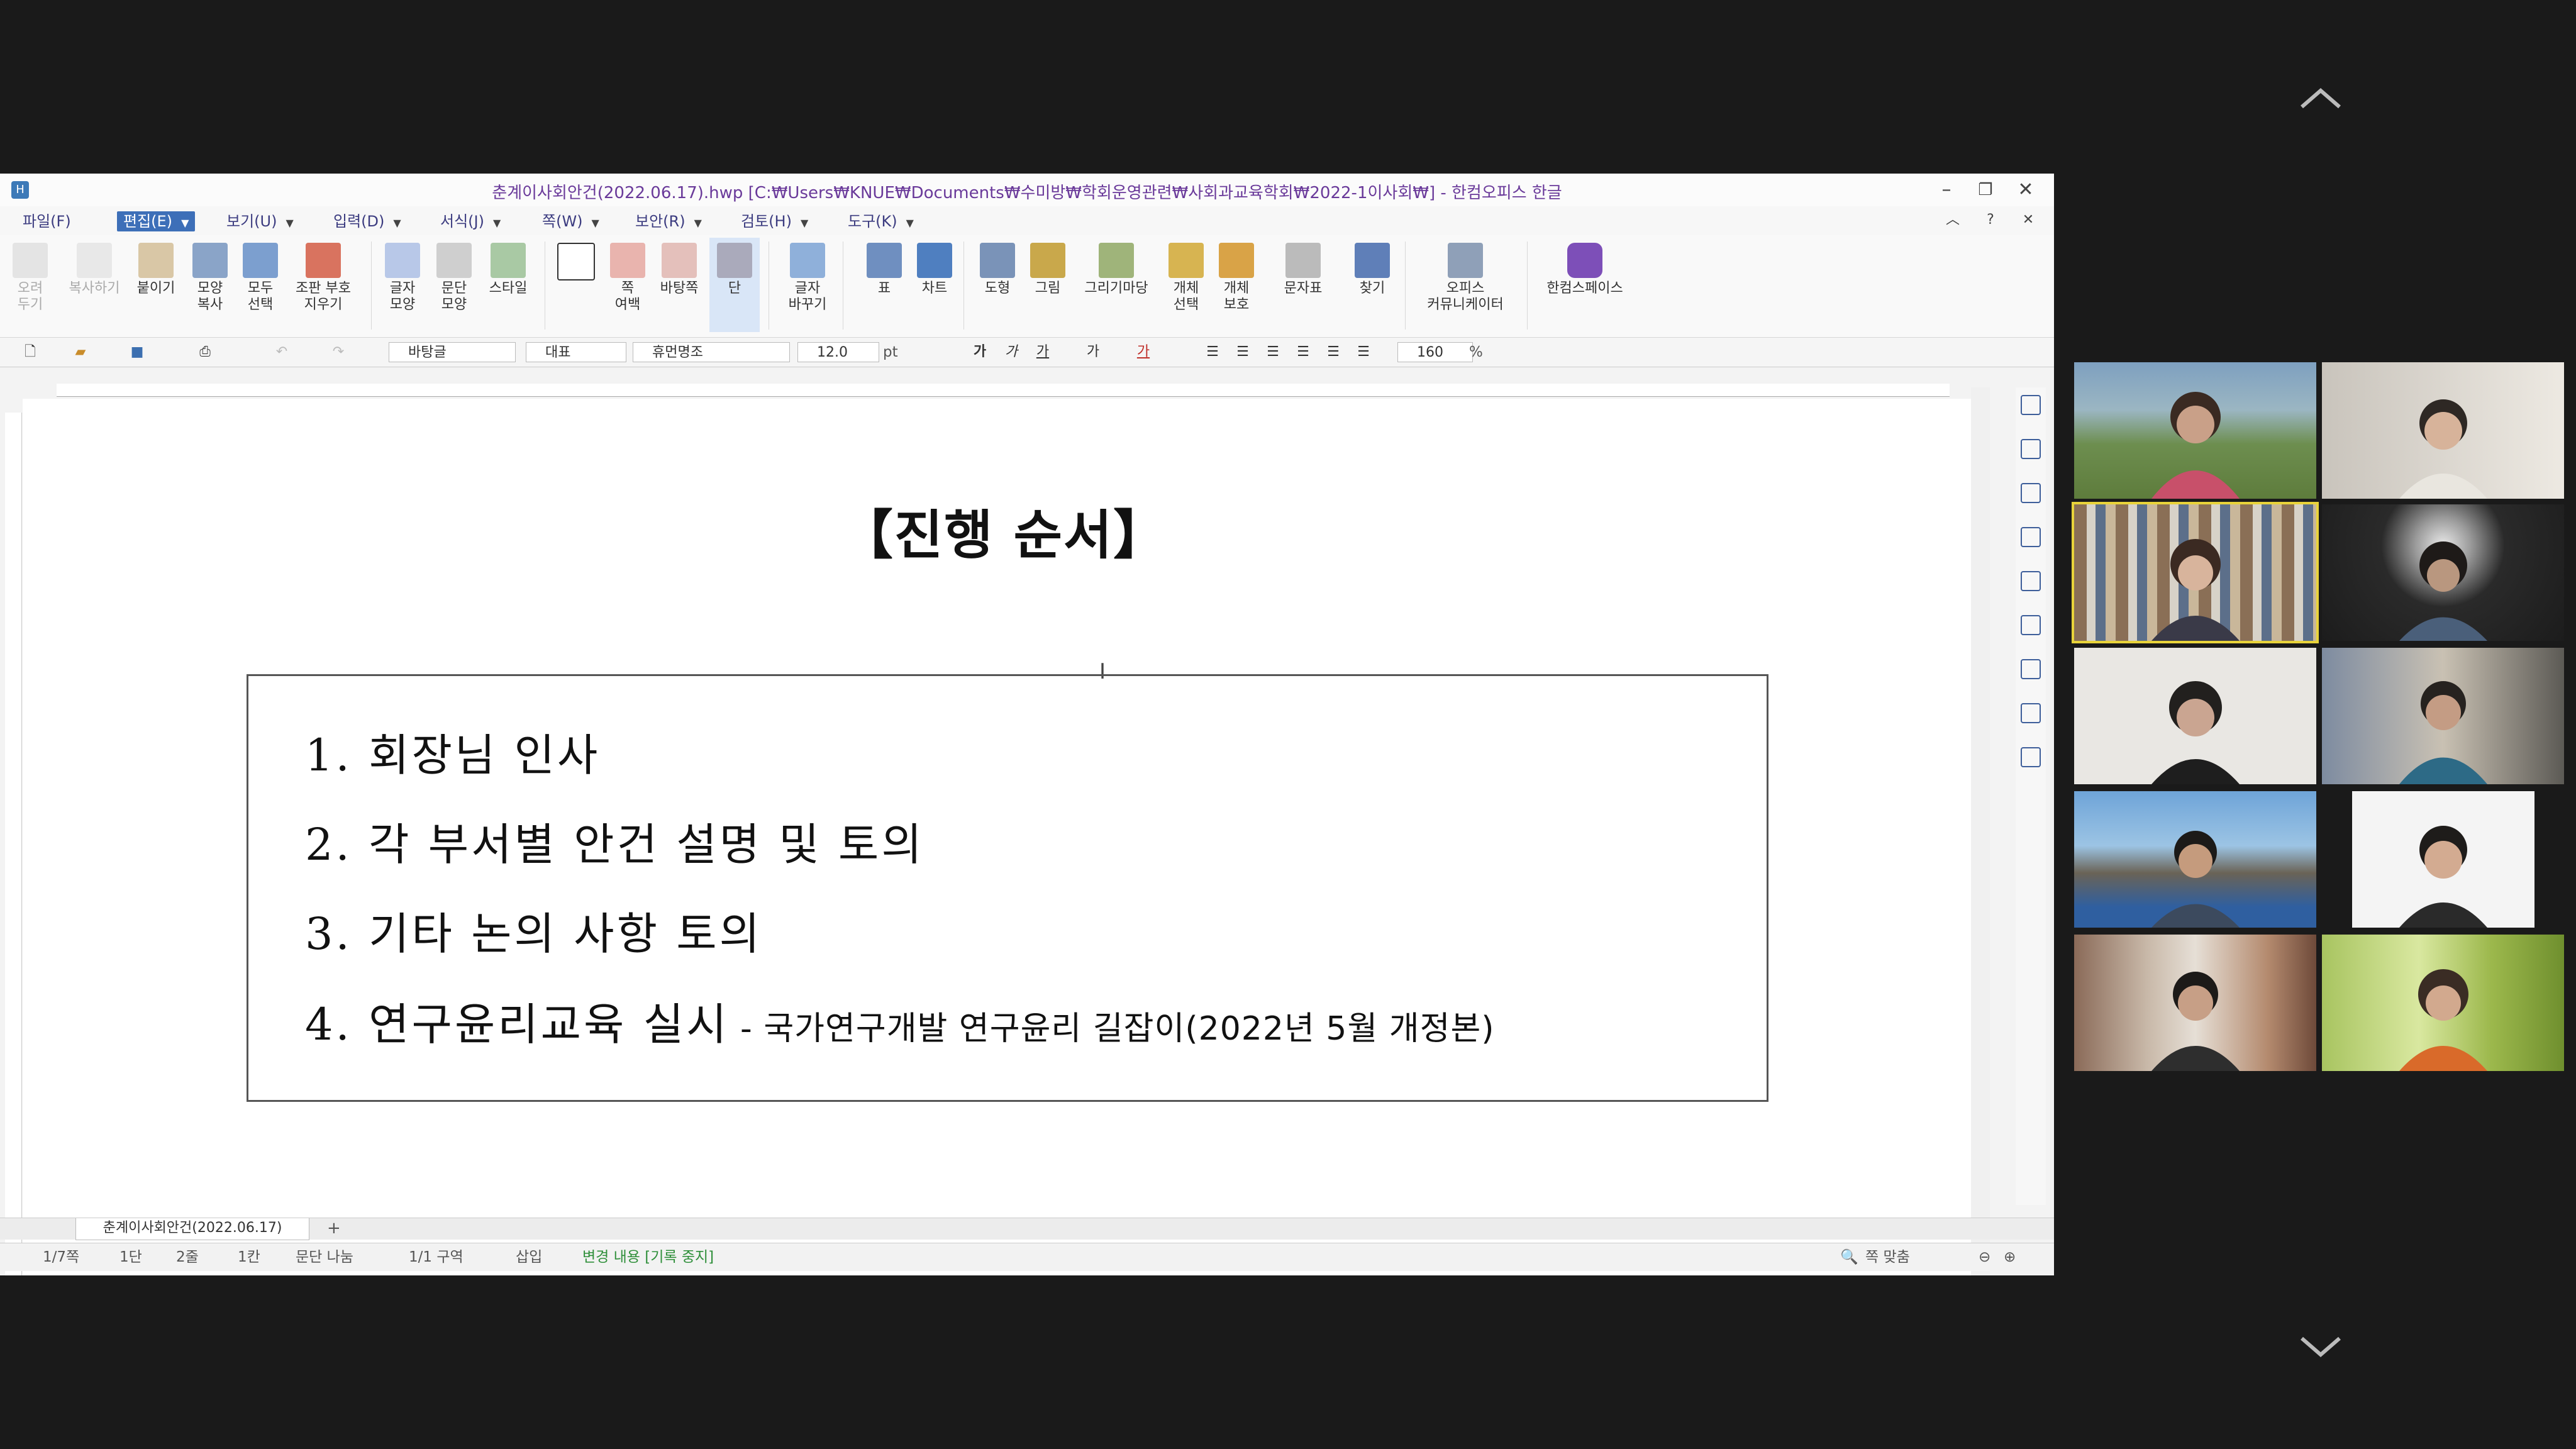 Image resolution: width=2576 pixels, height=1449 pixels. What do you see at coordinates (2031, 757) in the screenshot?
I see `person-icon` at bounding box center [2031, 757].